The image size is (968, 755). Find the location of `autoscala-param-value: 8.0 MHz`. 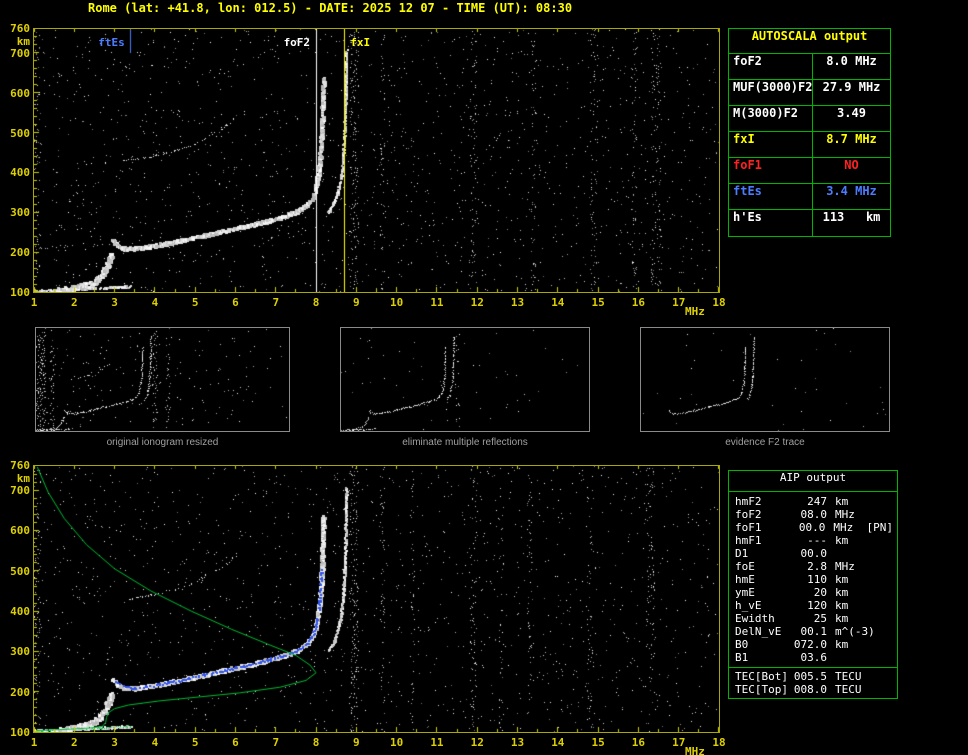

autoscala-param-value: 8.0 MHz is located at coordinates (851, 61).